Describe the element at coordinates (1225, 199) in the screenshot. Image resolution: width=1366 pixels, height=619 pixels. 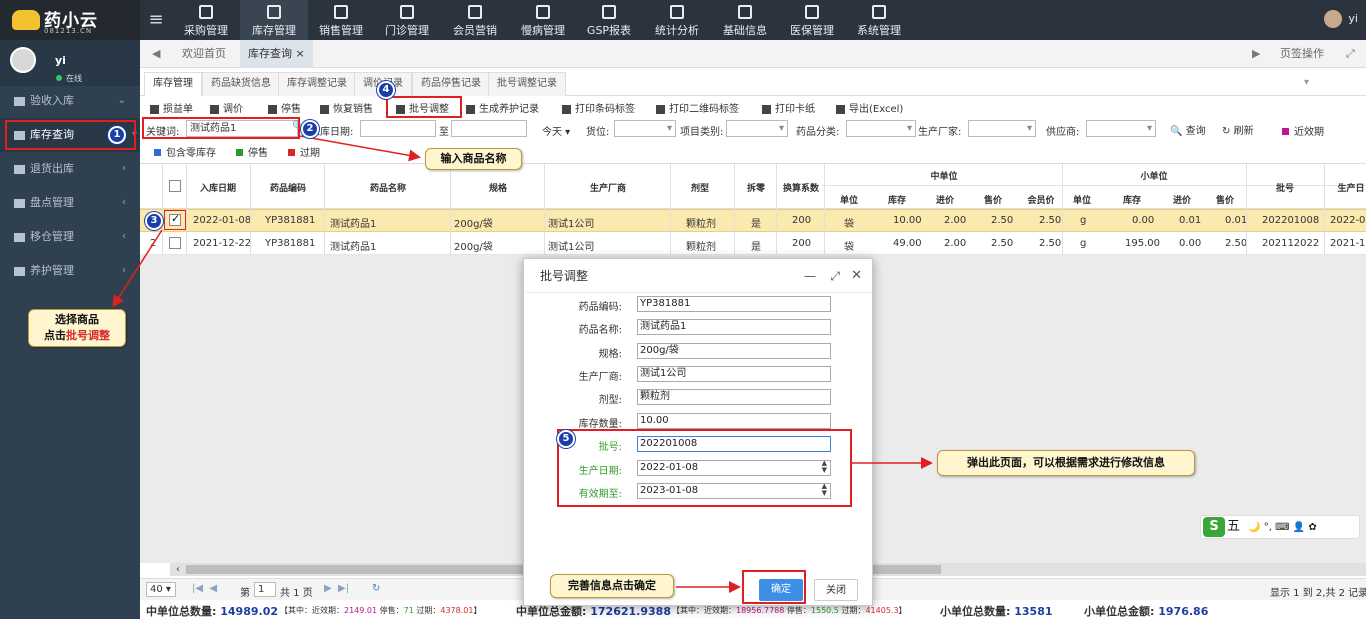
I see `col-small-price: 售价` at that location.